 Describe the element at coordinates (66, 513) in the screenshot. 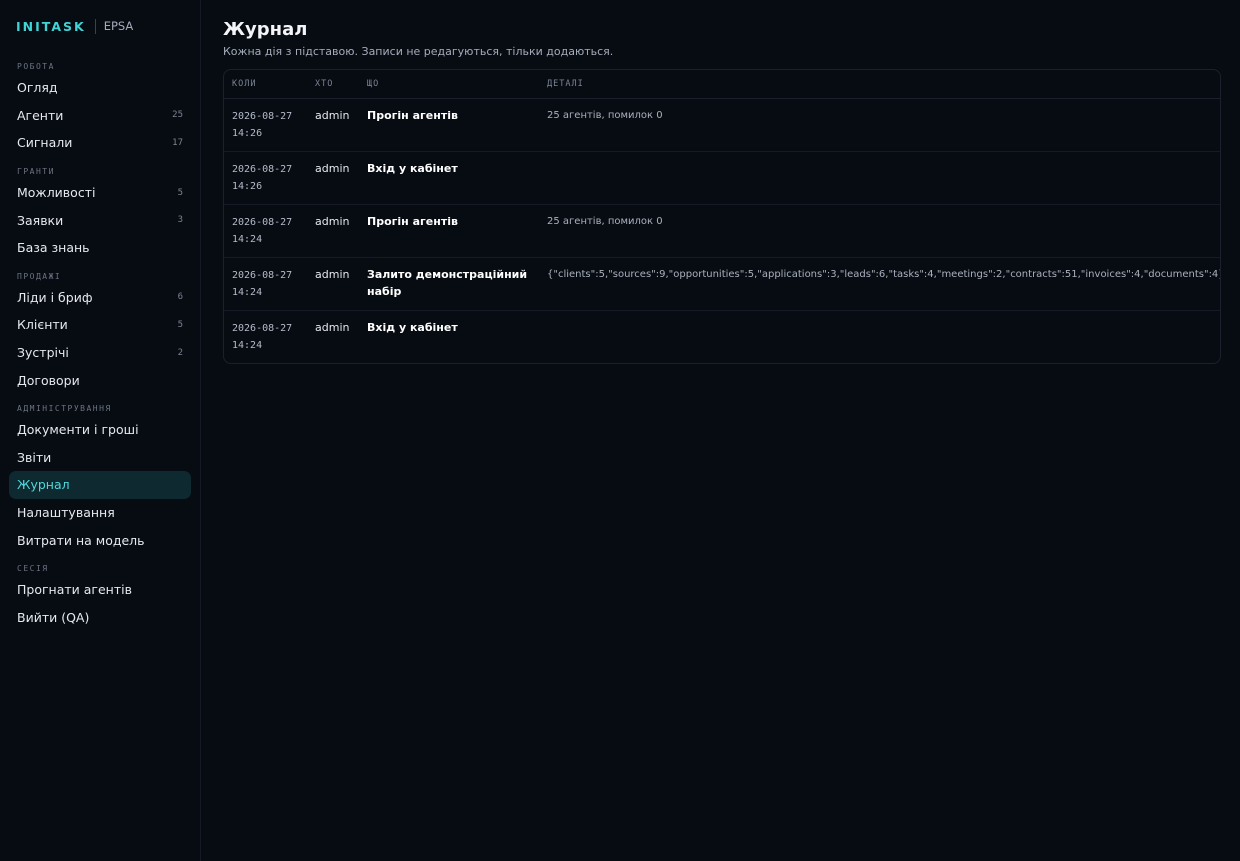

I see `sidebar-item-label: Налаштування` at that location.